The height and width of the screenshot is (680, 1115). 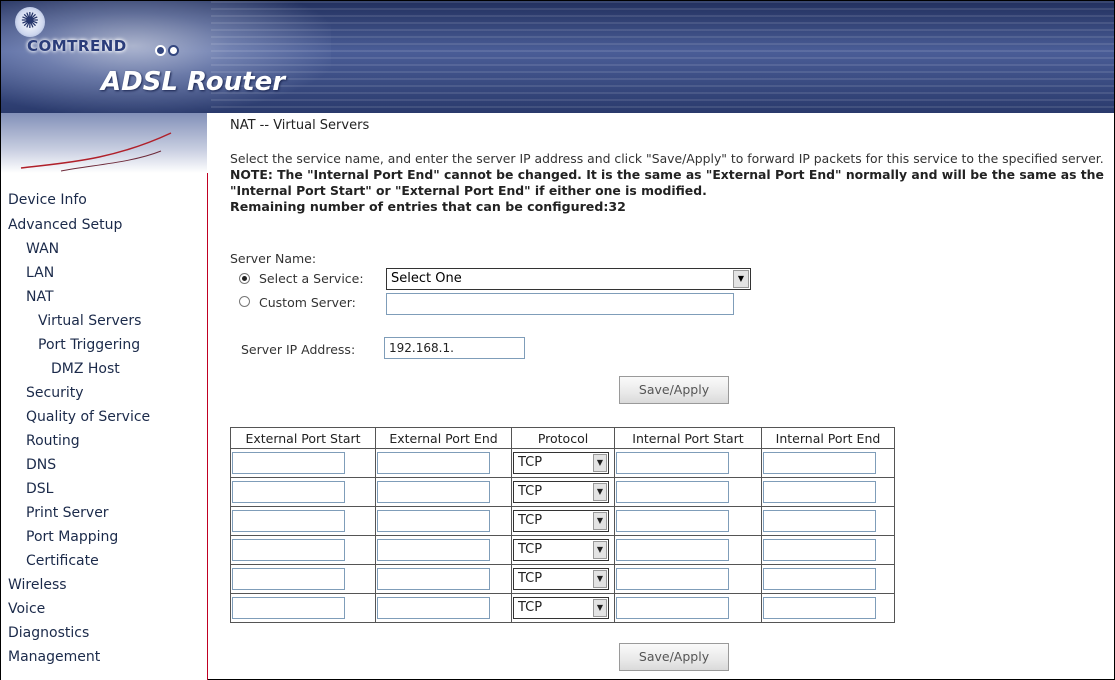 What do you see at coordinates (89, 345) in the screenshot?
I see `sidebar-item-port-triggering: Port Triggering` at bounding box center [89, 345].